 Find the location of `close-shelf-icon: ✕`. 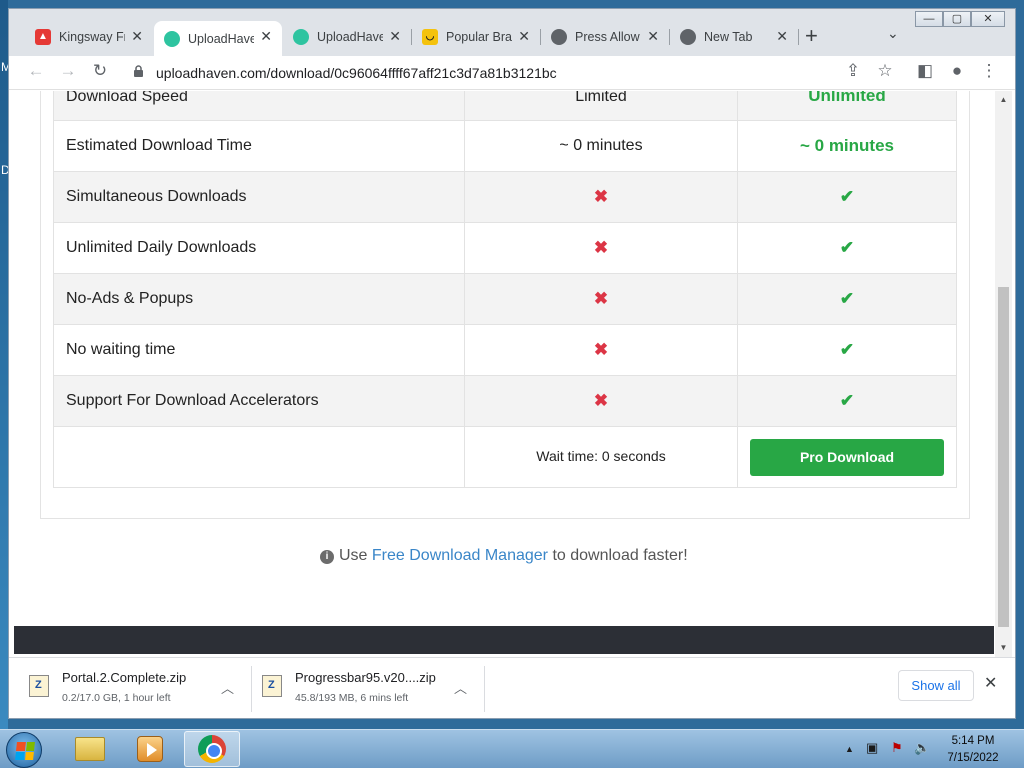

close-shelf-icon: ✕ is located at coordinates (990, 683).